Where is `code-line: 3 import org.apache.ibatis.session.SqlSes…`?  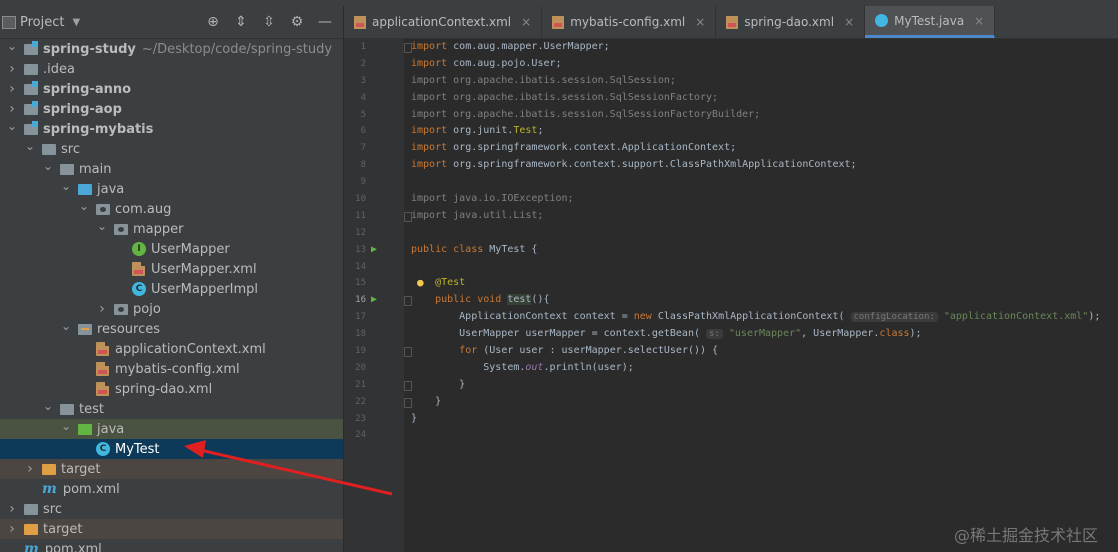 code-line: 3 import org.apache.ibatis.session.SqlSes… is located at coordinates (739, 81).